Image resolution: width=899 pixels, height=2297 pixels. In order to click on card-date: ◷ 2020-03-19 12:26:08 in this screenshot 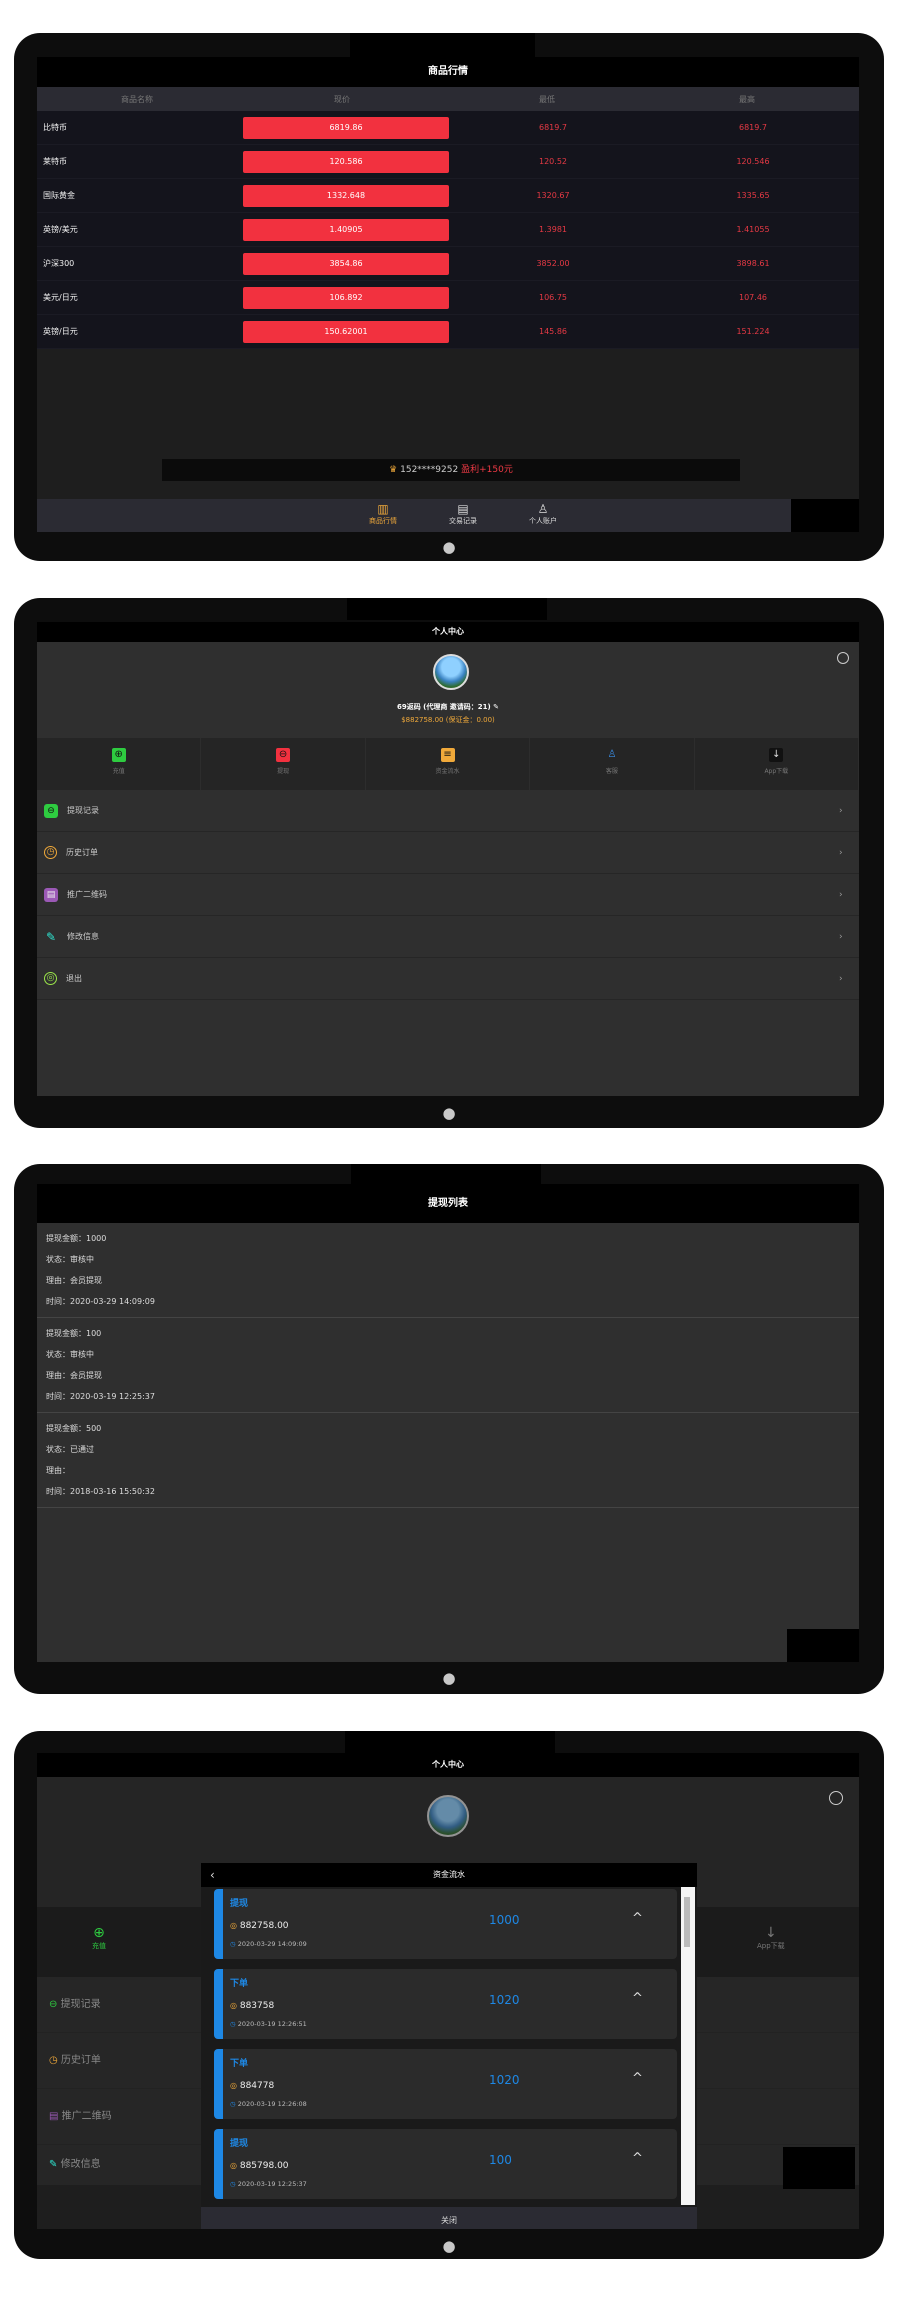, I will do `click(268, 2104)`.